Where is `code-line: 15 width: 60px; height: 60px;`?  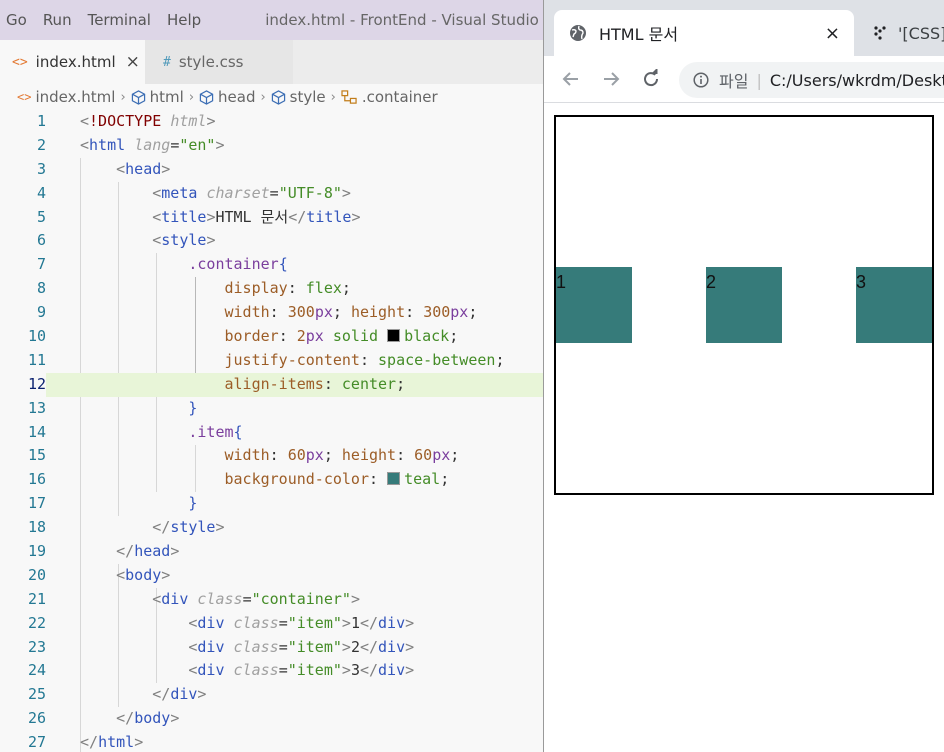 code-line: 15 width: 60px; height: 60px; is located at coordinates (271, 456).